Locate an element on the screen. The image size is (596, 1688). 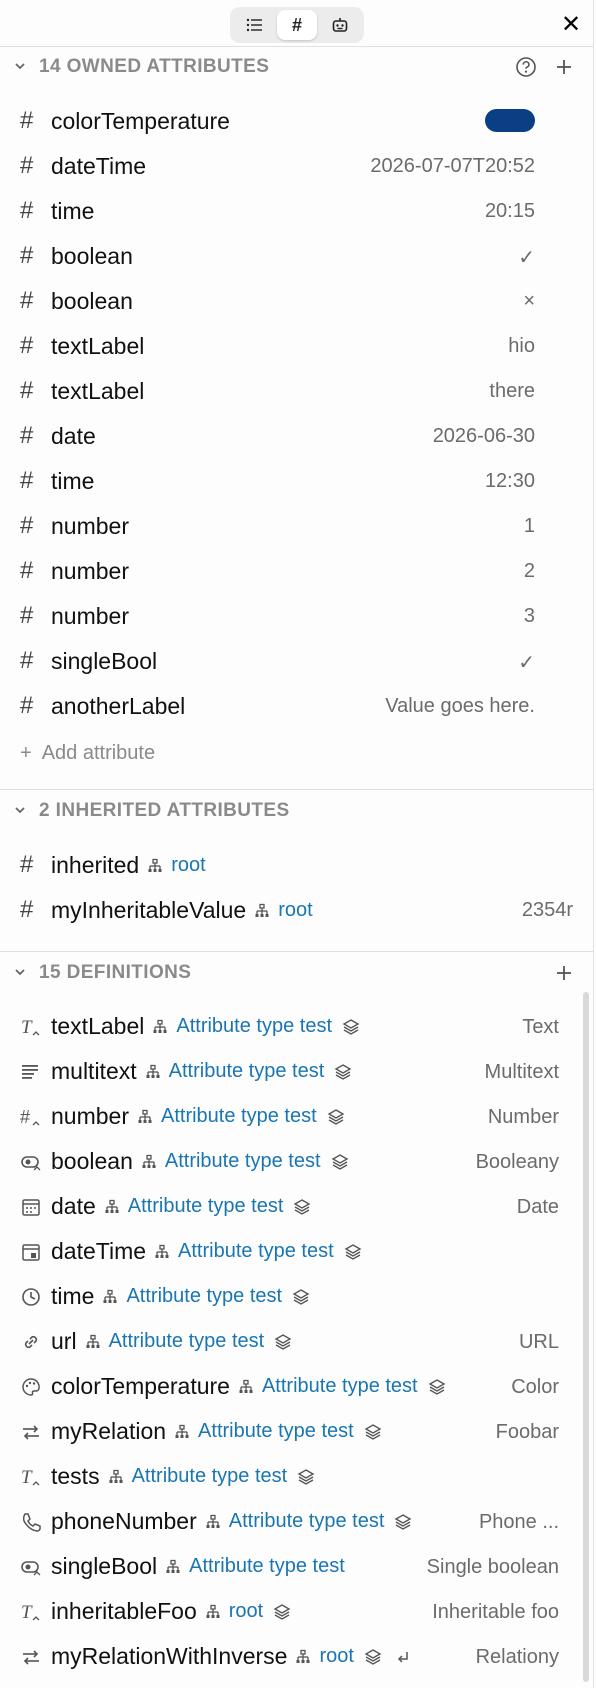
definition-row: # number Attribute type test Number is located at coordinates (296, 1116).